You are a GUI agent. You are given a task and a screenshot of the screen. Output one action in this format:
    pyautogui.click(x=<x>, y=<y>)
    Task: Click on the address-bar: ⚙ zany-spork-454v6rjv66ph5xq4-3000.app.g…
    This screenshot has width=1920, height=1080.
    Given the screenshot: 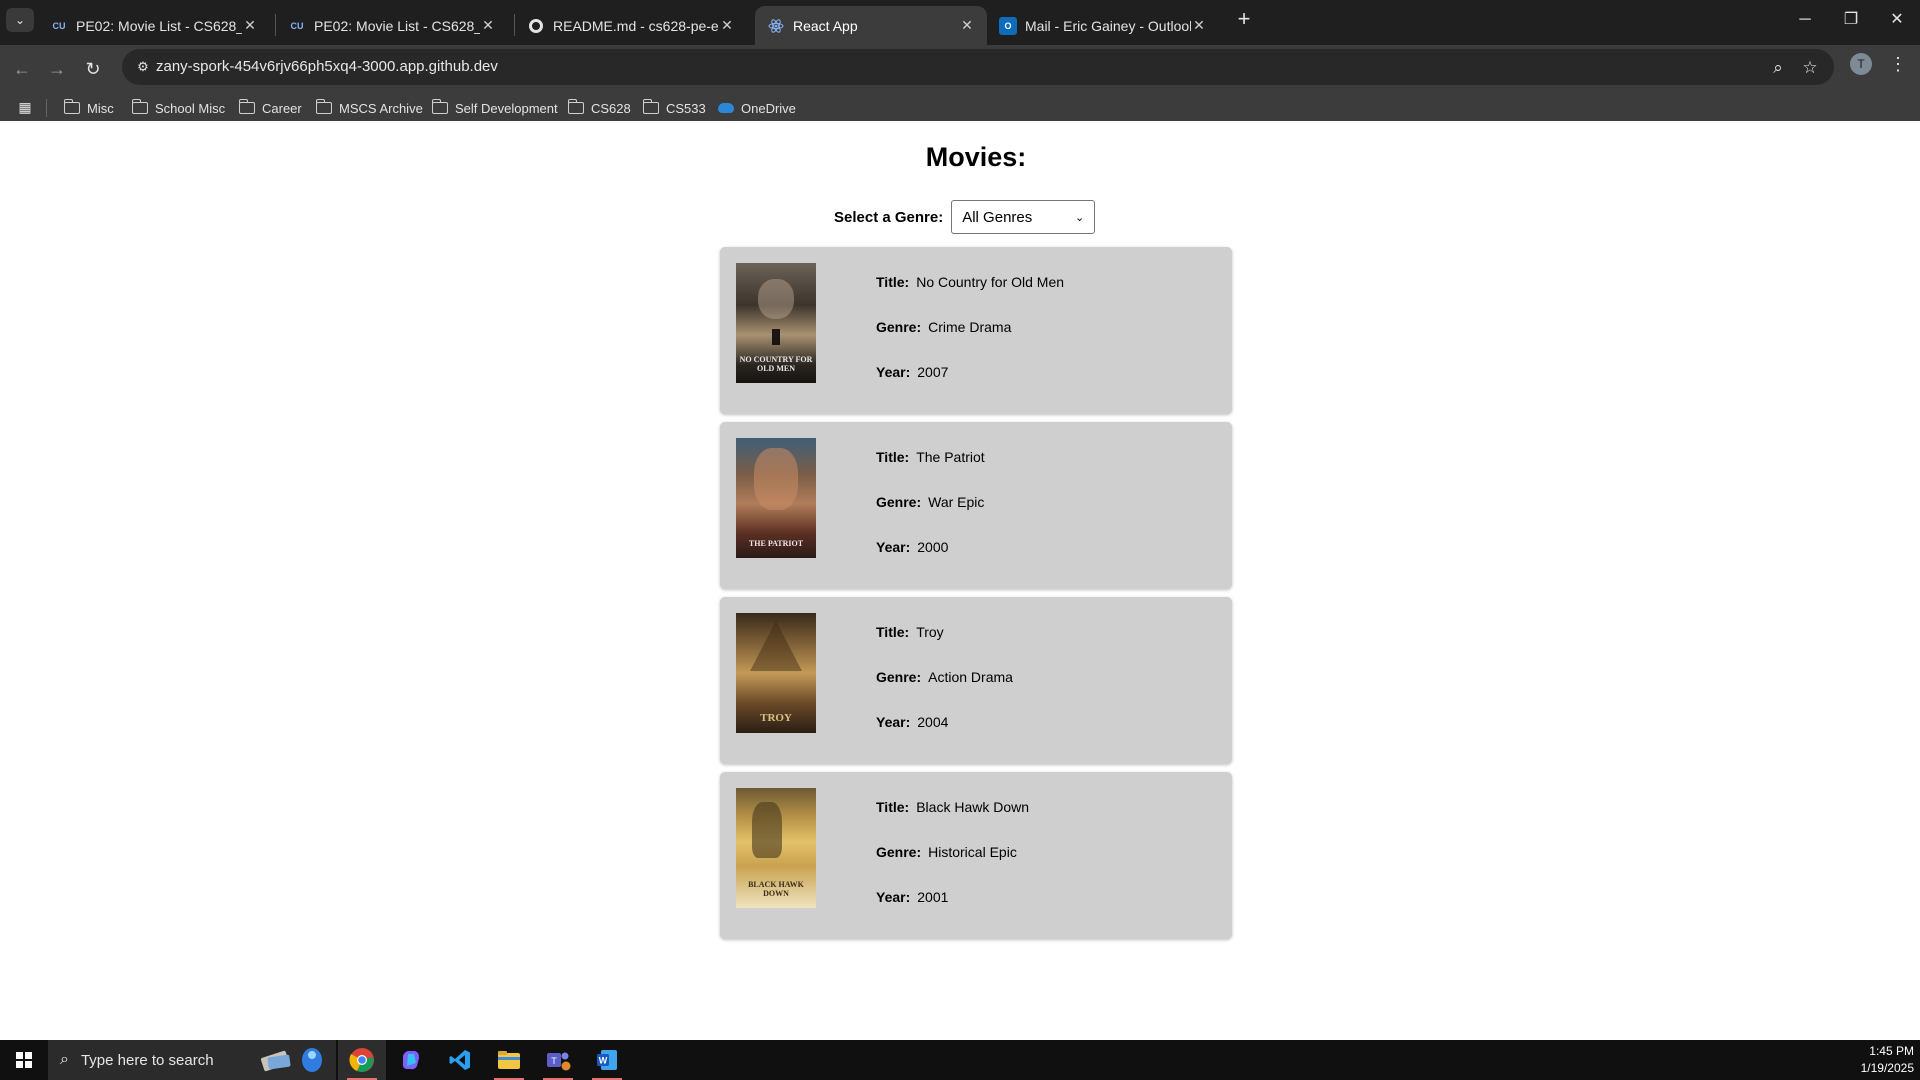 What is the action you would take?
    pyautogui.click(x=978, y=67)
    